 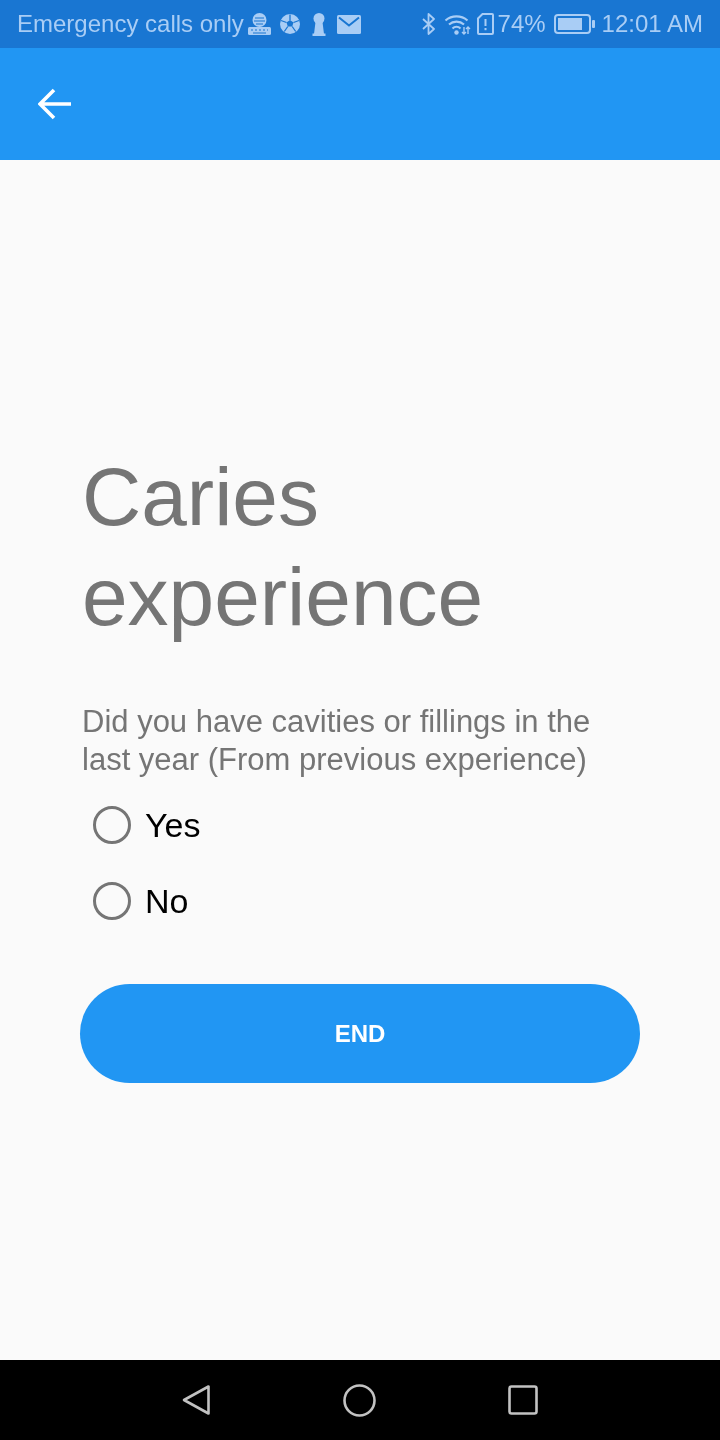 What do you see at coordinates (143, 825) in the screenshot?
I see `radio-option: Yes` at bounding box center [143, 825].